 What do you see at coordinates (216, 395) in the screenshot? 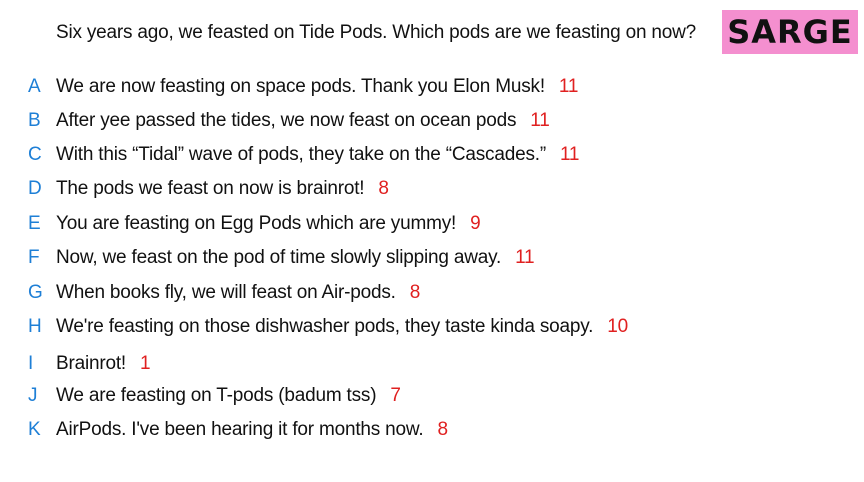
I see `answer-text: We are feasting on T-pods (badum tss)` at bounding box center [216, 395].